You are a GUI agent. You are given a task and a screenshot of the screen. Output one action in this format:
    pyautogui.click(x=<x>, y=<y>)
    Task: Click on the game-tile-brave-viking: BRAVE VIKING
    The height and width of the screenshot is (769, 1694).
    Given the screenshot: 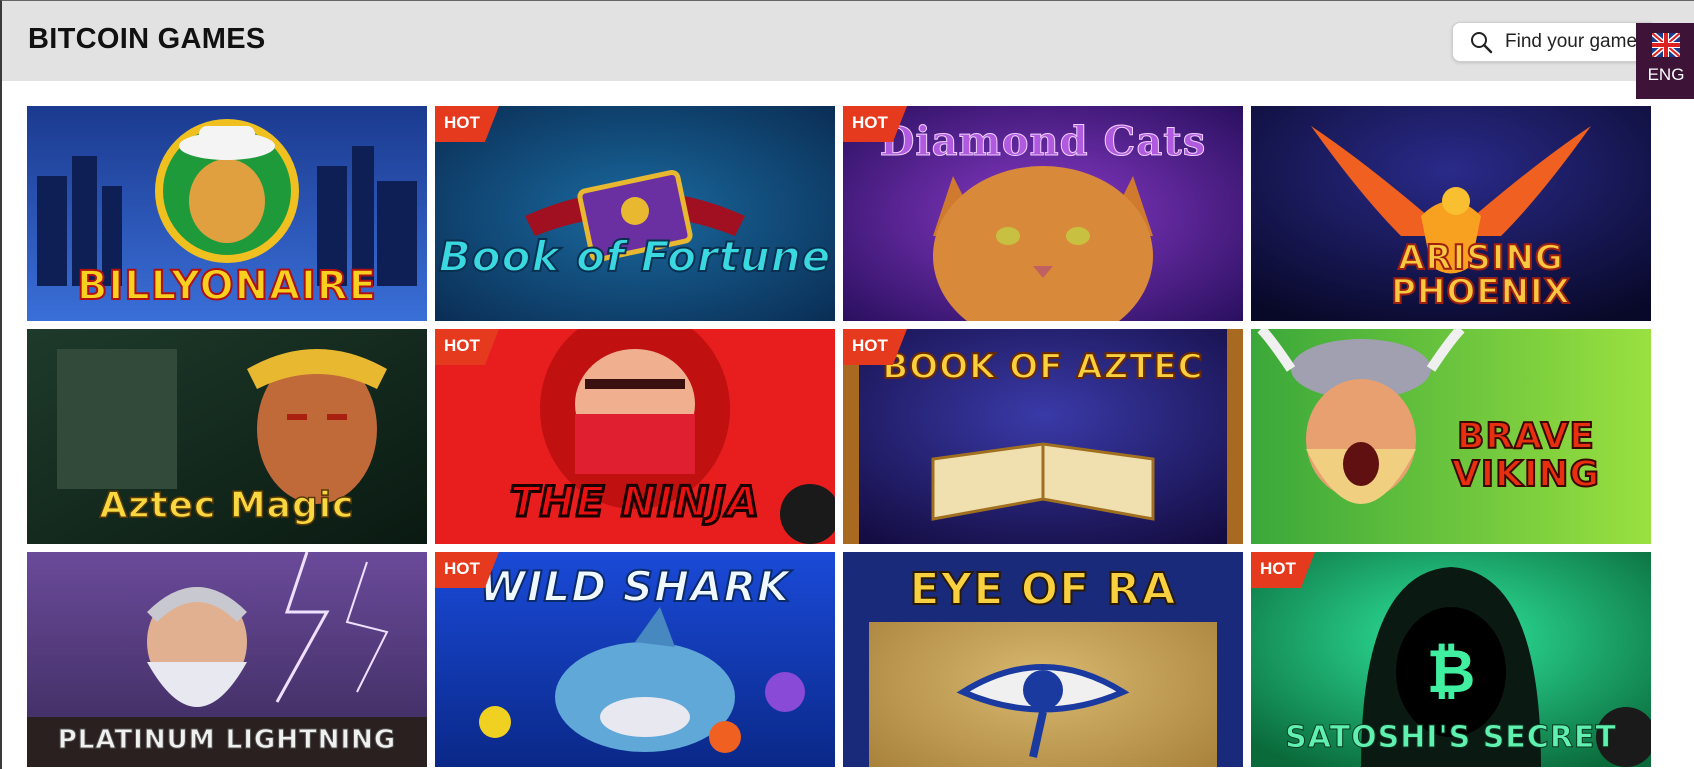 What is the action you would take?
    pyautogui.click(x=1451, y=436)
    